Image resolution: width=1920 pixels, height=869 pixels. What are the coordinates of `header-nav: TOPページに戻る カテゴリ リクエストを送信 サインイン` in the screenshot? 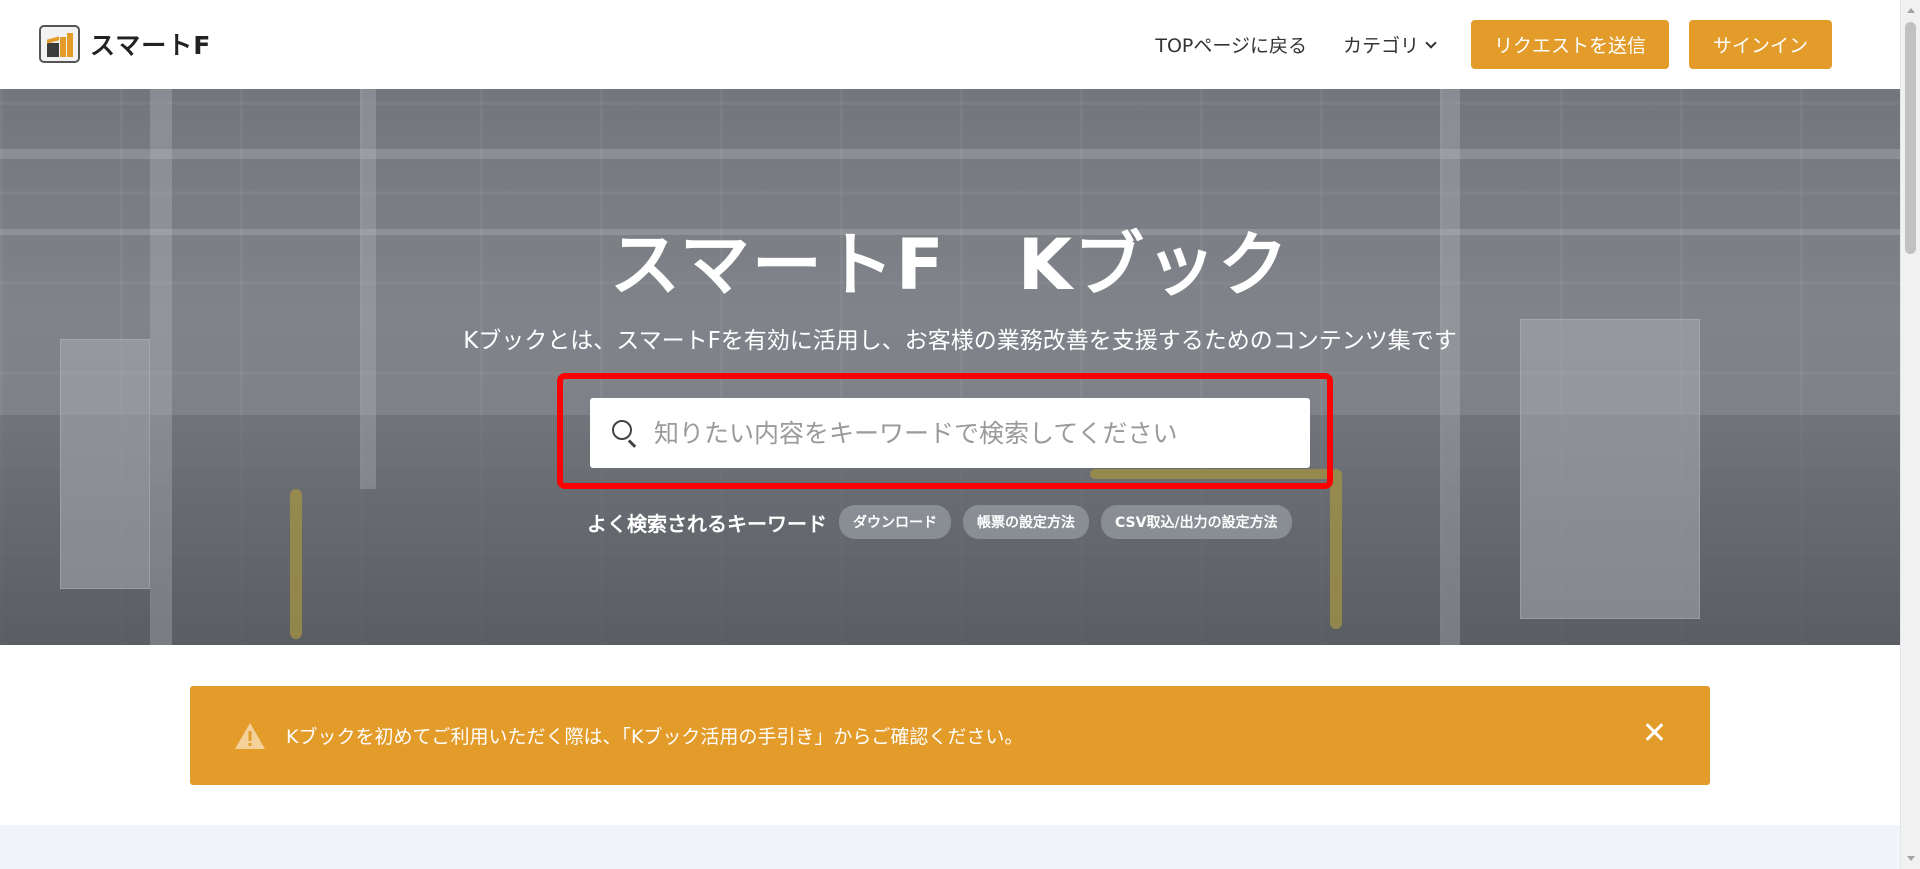 It's located at (1493, 44).